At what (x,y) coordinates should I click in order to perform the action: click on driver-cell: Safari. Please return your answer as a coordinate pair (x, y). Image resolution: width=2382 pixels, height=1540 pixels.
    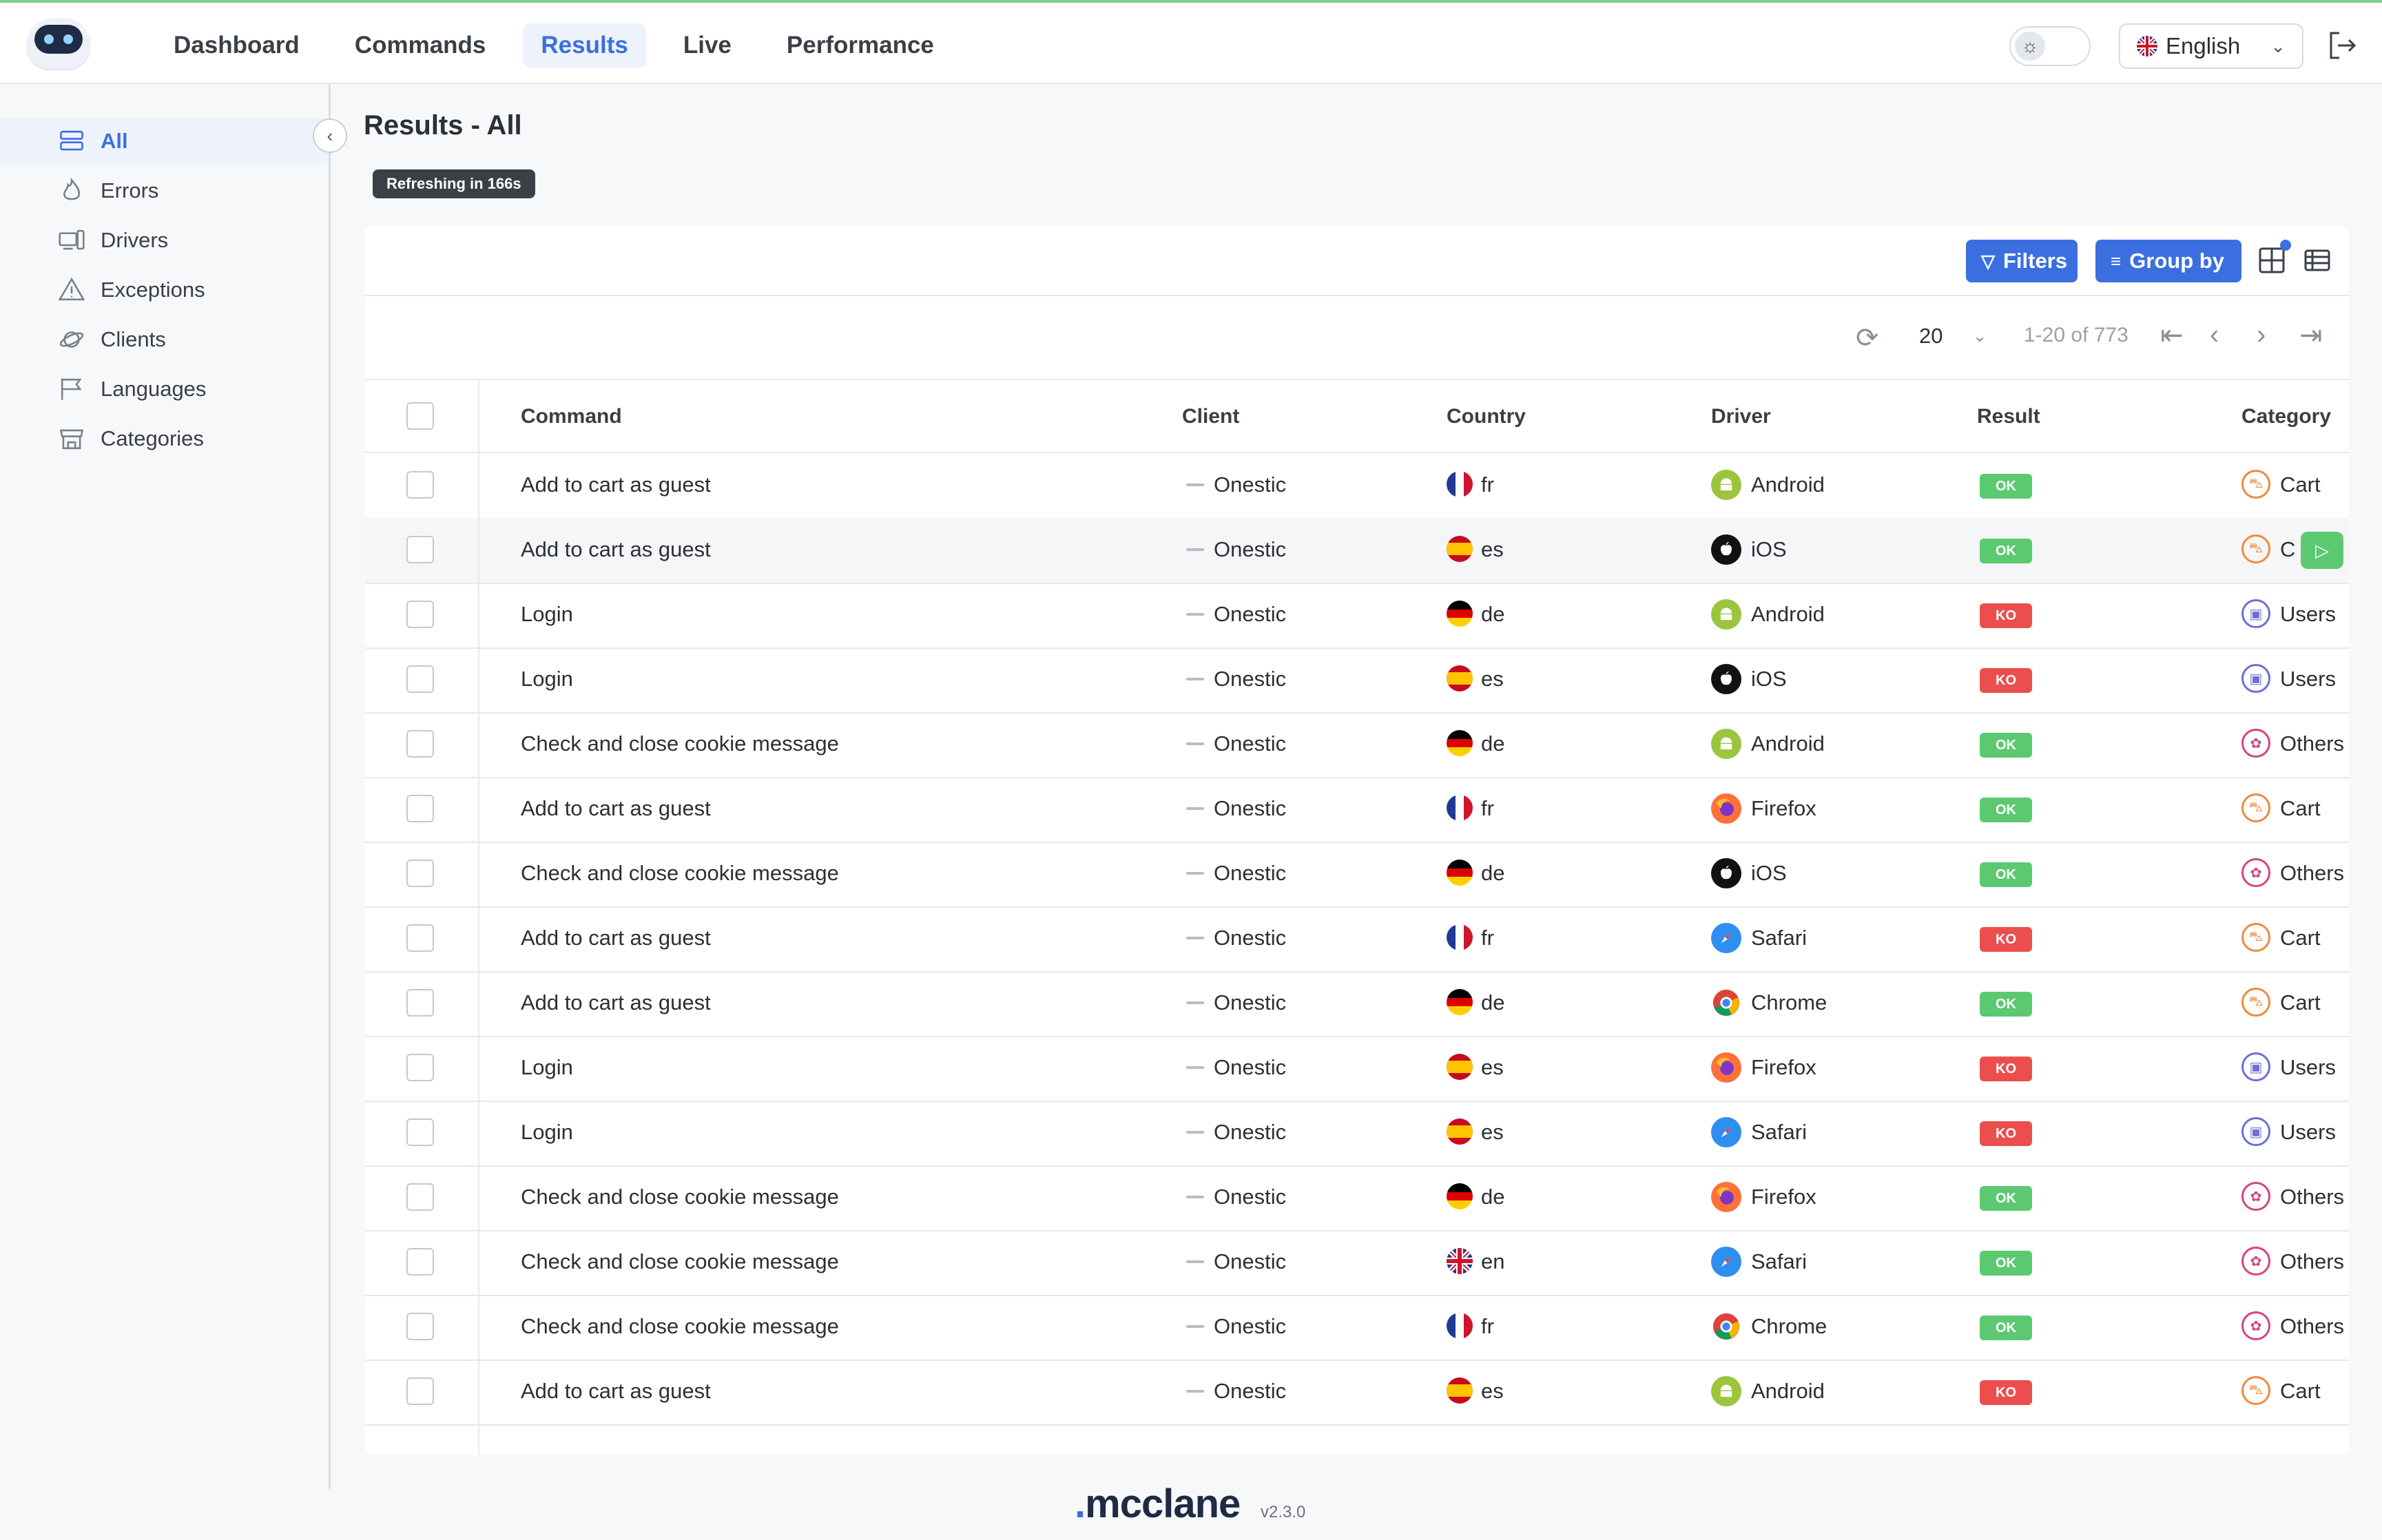
    Looking at the image, I should click on (1779, 1132).